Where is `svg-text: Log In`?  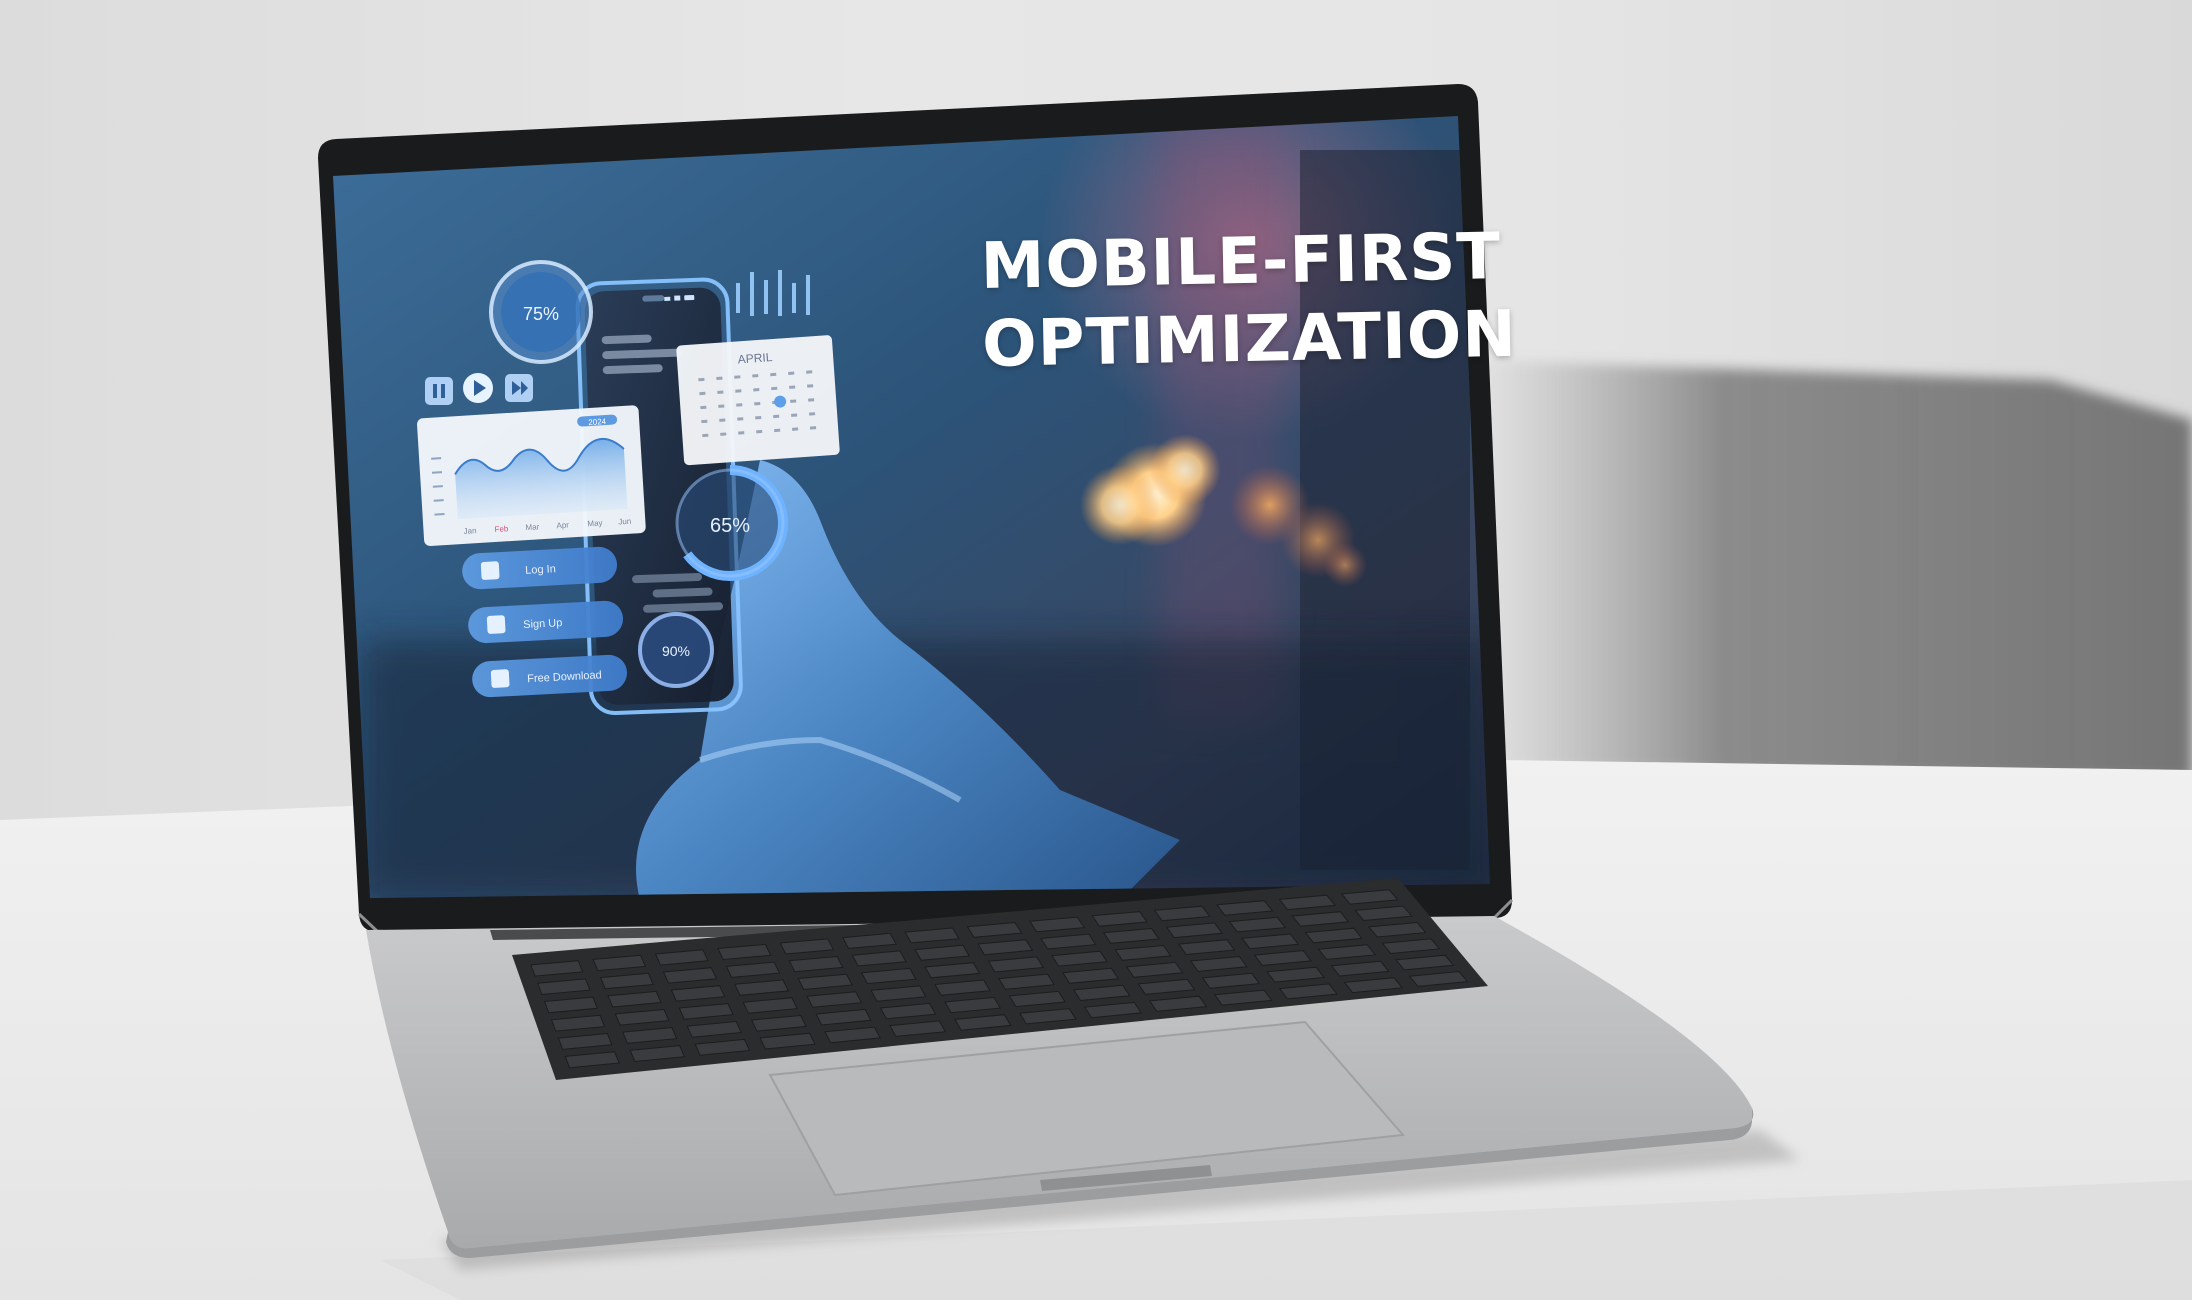 svg-text: Log In is located at coordinates (540, 570).